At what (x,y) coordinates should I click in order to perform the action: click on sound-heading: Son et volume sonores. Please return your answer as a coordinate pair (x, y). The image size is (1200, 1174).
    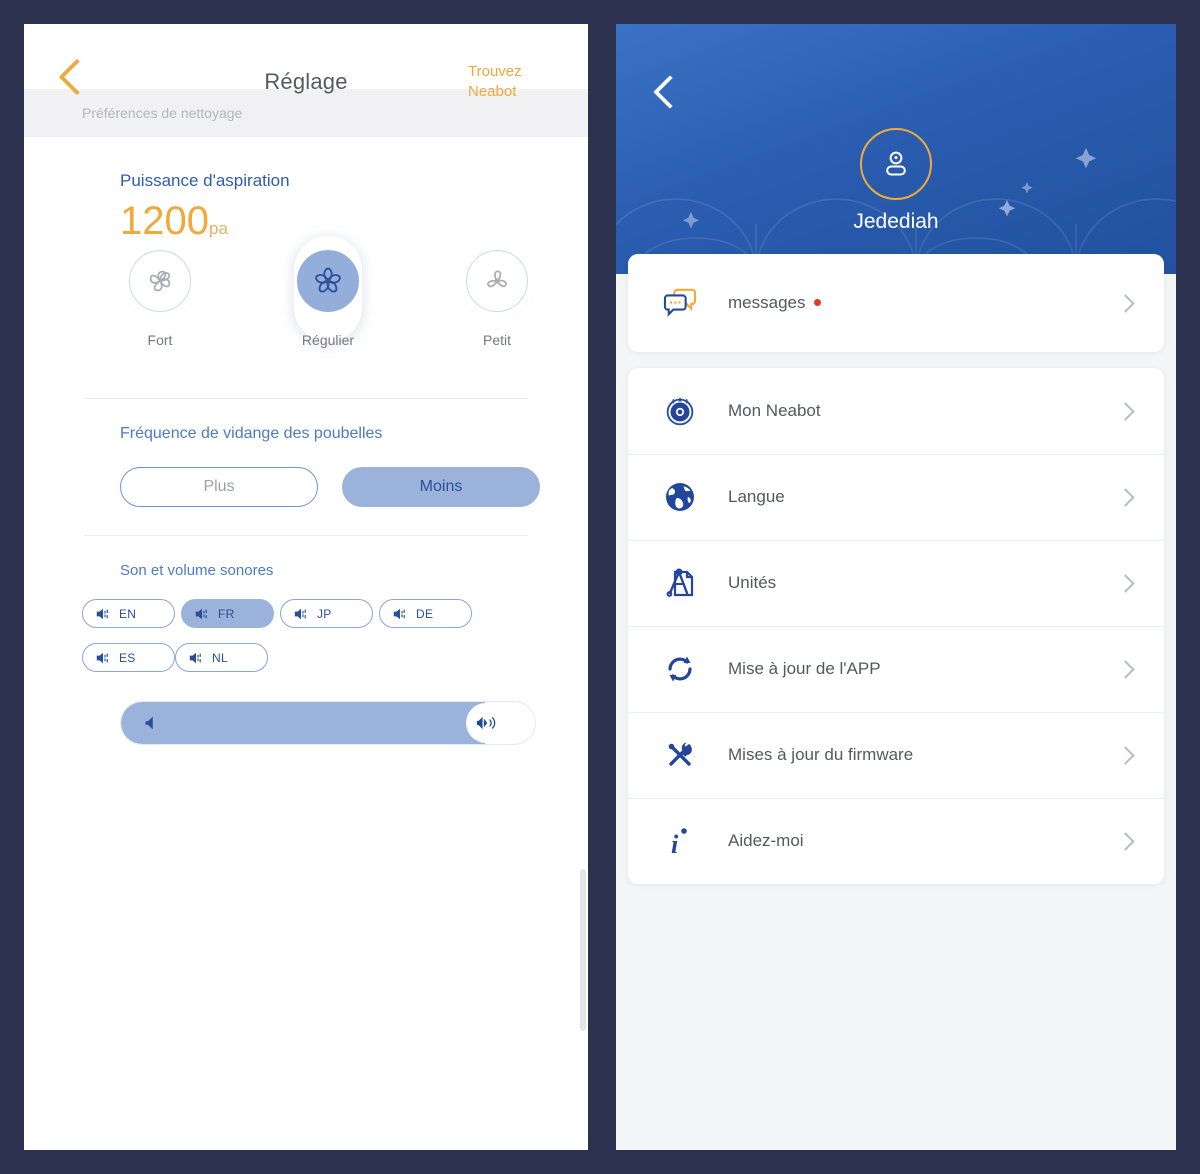
    Looking at the image, I should click on (197, 570).